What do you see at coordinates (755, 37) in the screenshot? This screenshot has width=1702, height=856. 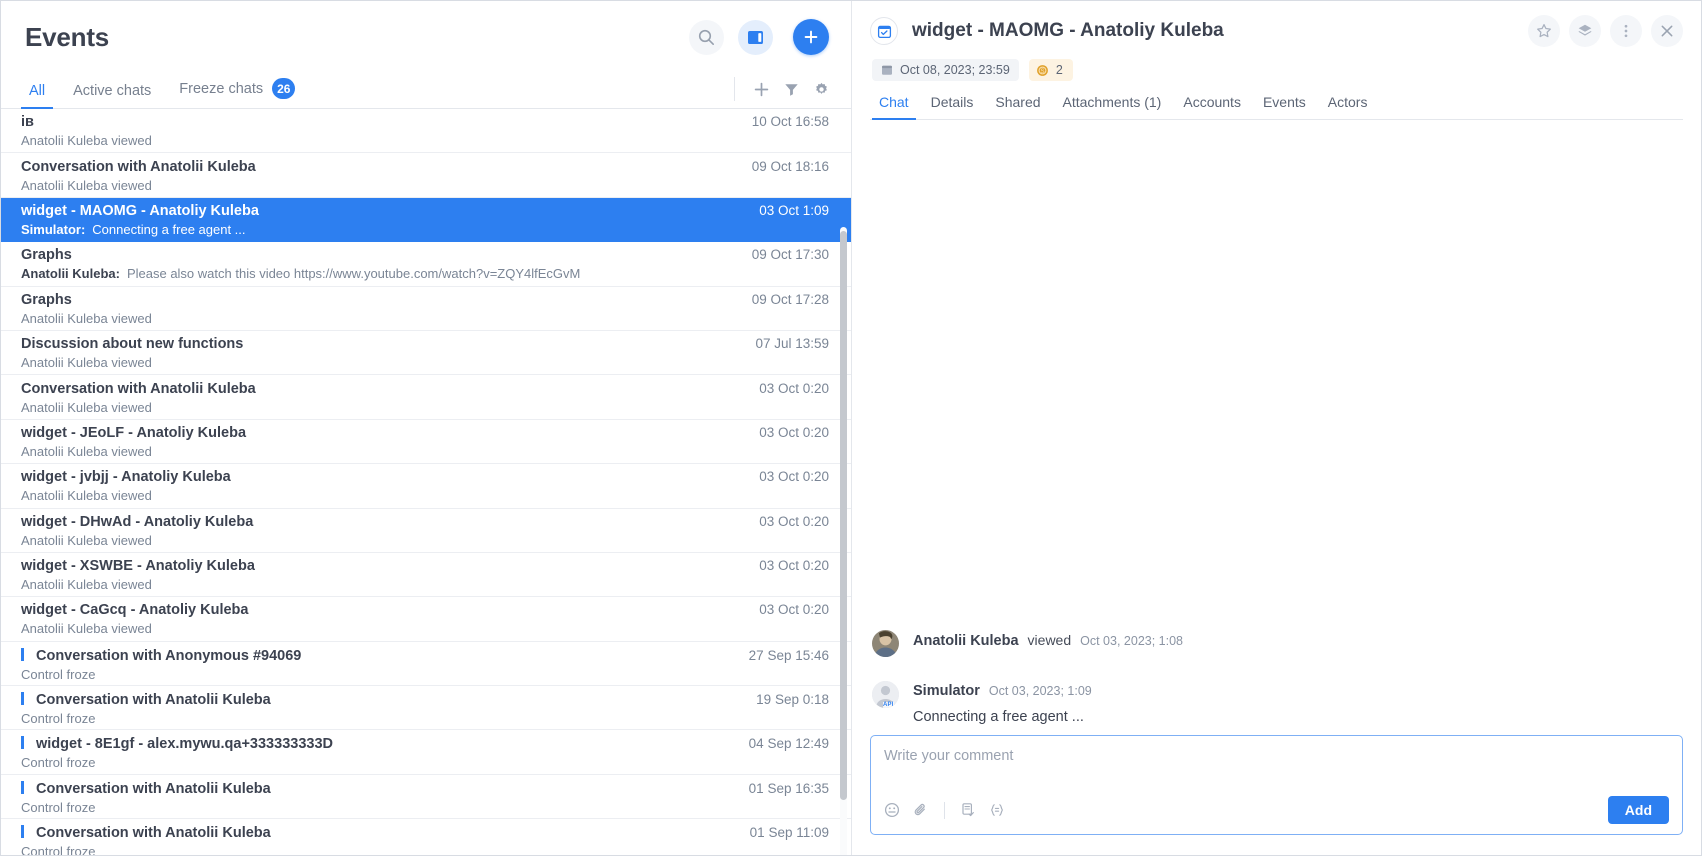 I see `panel-layout-button` at bounding box center [755, 37].